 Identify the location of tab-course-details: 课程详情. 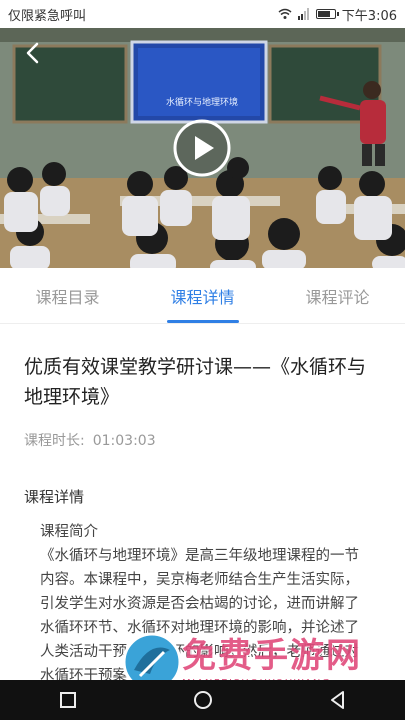
(202, 295).